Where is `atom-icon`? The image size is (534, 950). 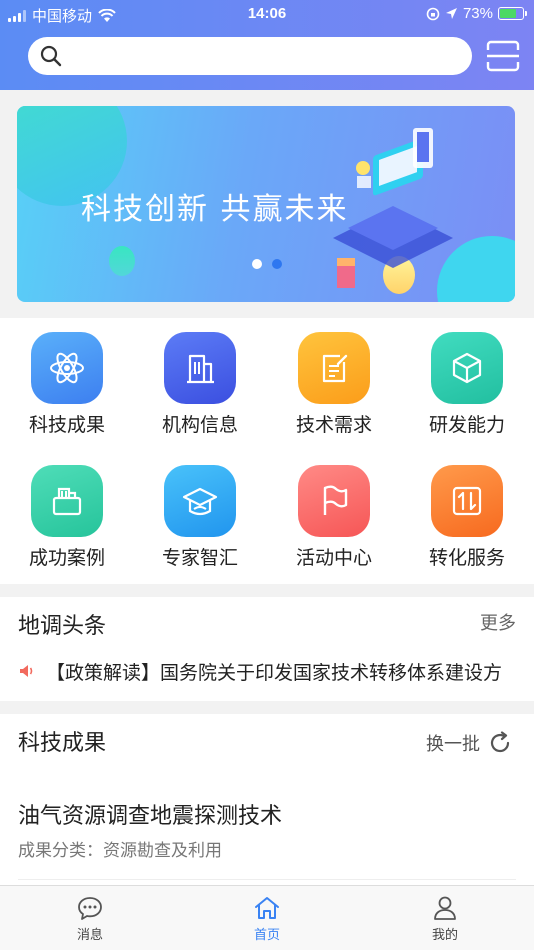 atom-icon is located at coordinates (67, 368).